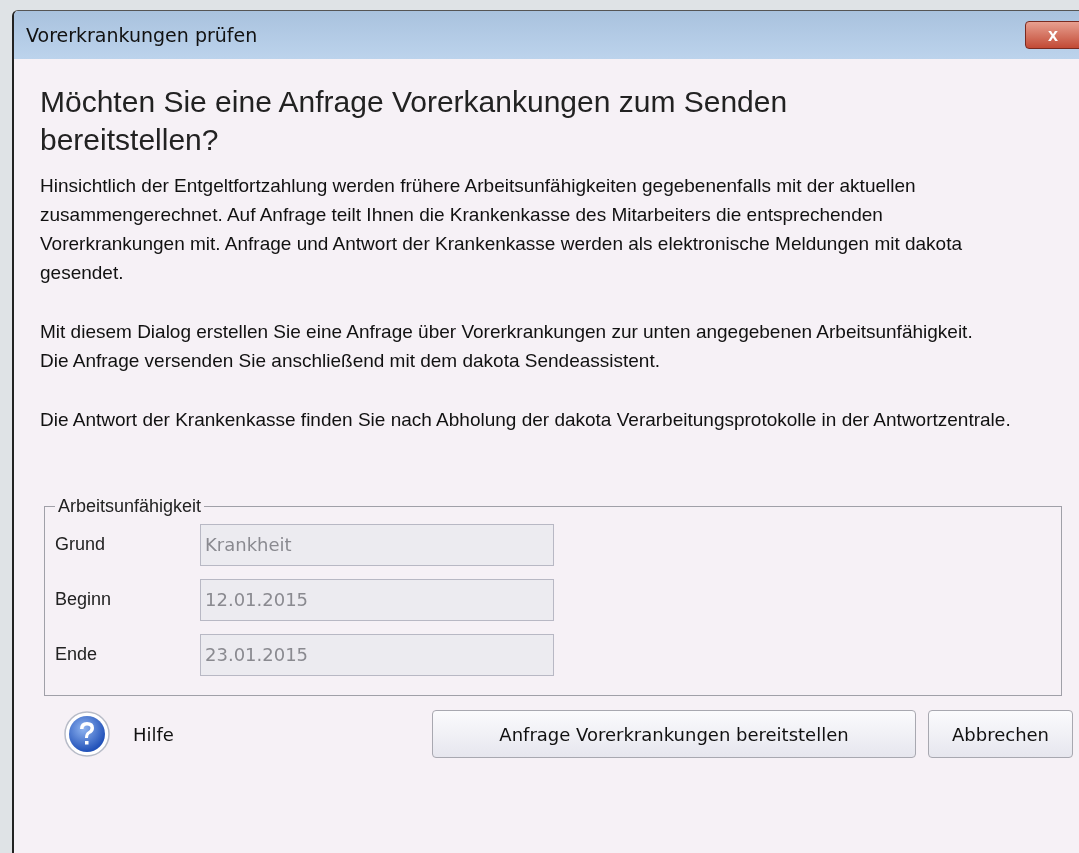  What do you see at coordinates (77, 654) in the screenshot?
I see `field-label: Ende` at bounding box center [77, 654].